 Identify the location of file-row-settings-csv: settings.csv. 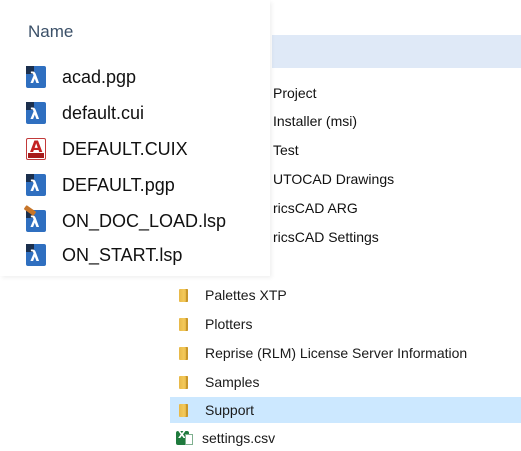
(345, 438).